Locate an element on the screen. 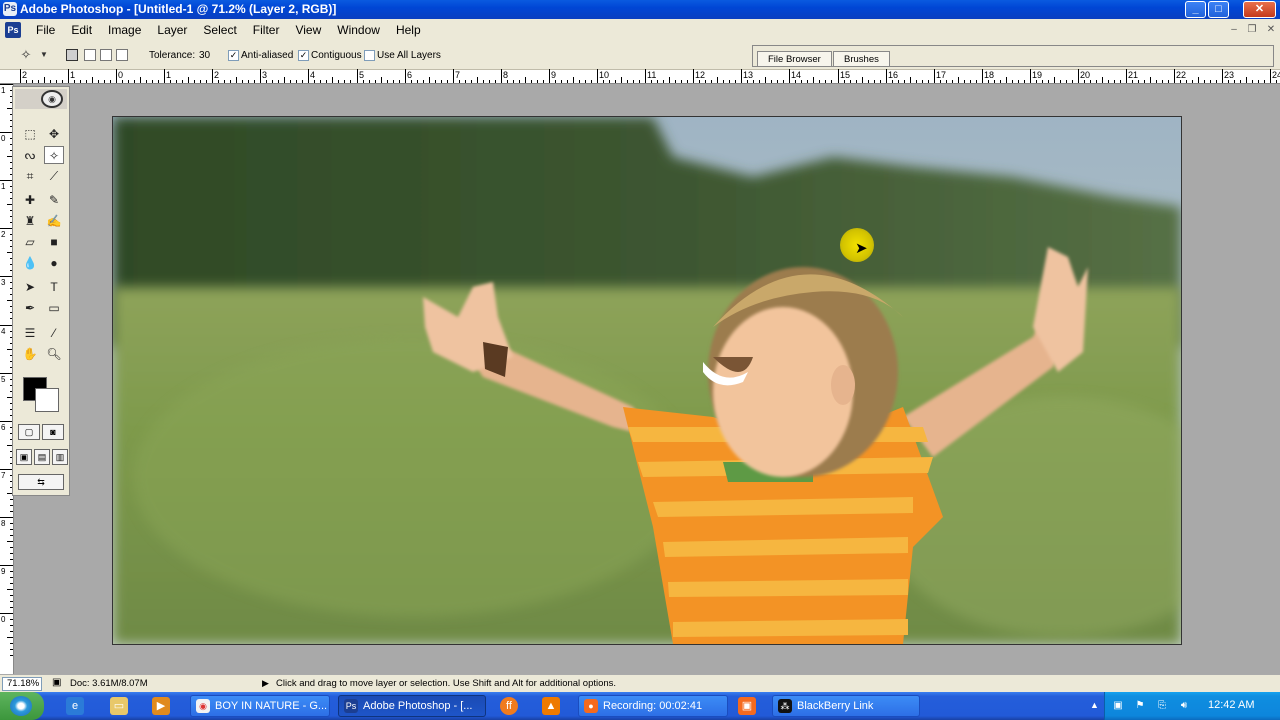 The height and width of the screenshot is (720, 1280). doc-info-icon: ▣ is located at coordinates (56, 682).